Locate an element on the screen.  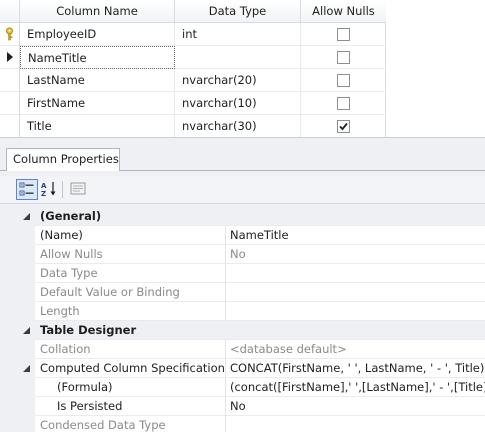
property-name: Length is located at coordinates (130, 311).